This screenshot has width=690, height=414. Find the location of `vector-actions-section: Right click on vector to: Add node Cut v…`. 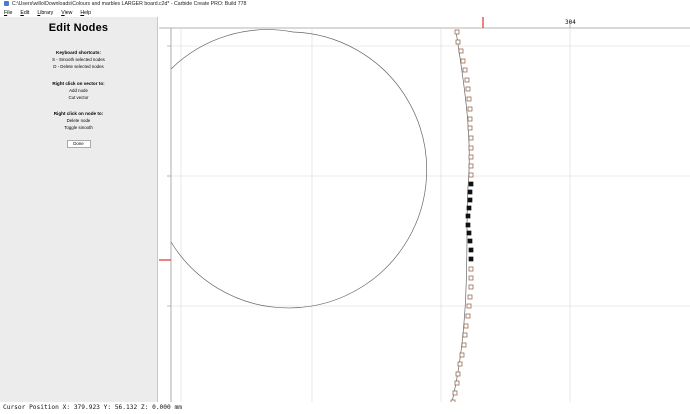

vector-actions-section: Right click on vector to: Add node Cut v… is located at coordinates (78, 90).